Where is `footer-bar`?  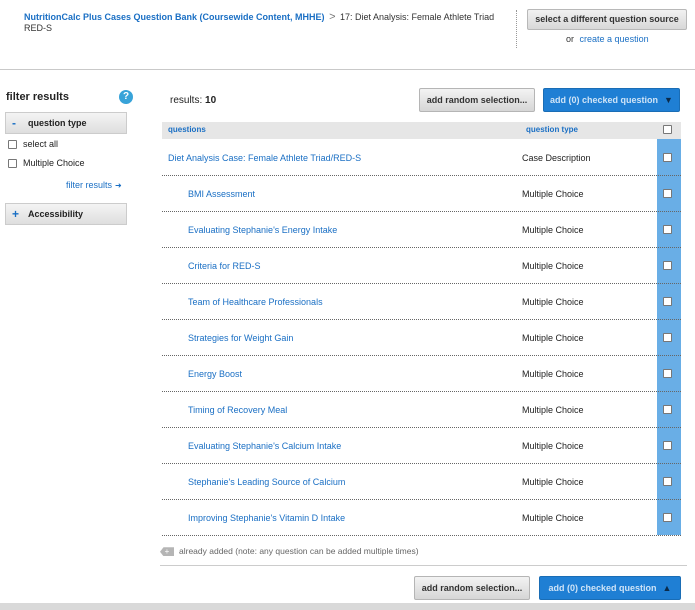
footer-bar is located at coordinates (347, 606).